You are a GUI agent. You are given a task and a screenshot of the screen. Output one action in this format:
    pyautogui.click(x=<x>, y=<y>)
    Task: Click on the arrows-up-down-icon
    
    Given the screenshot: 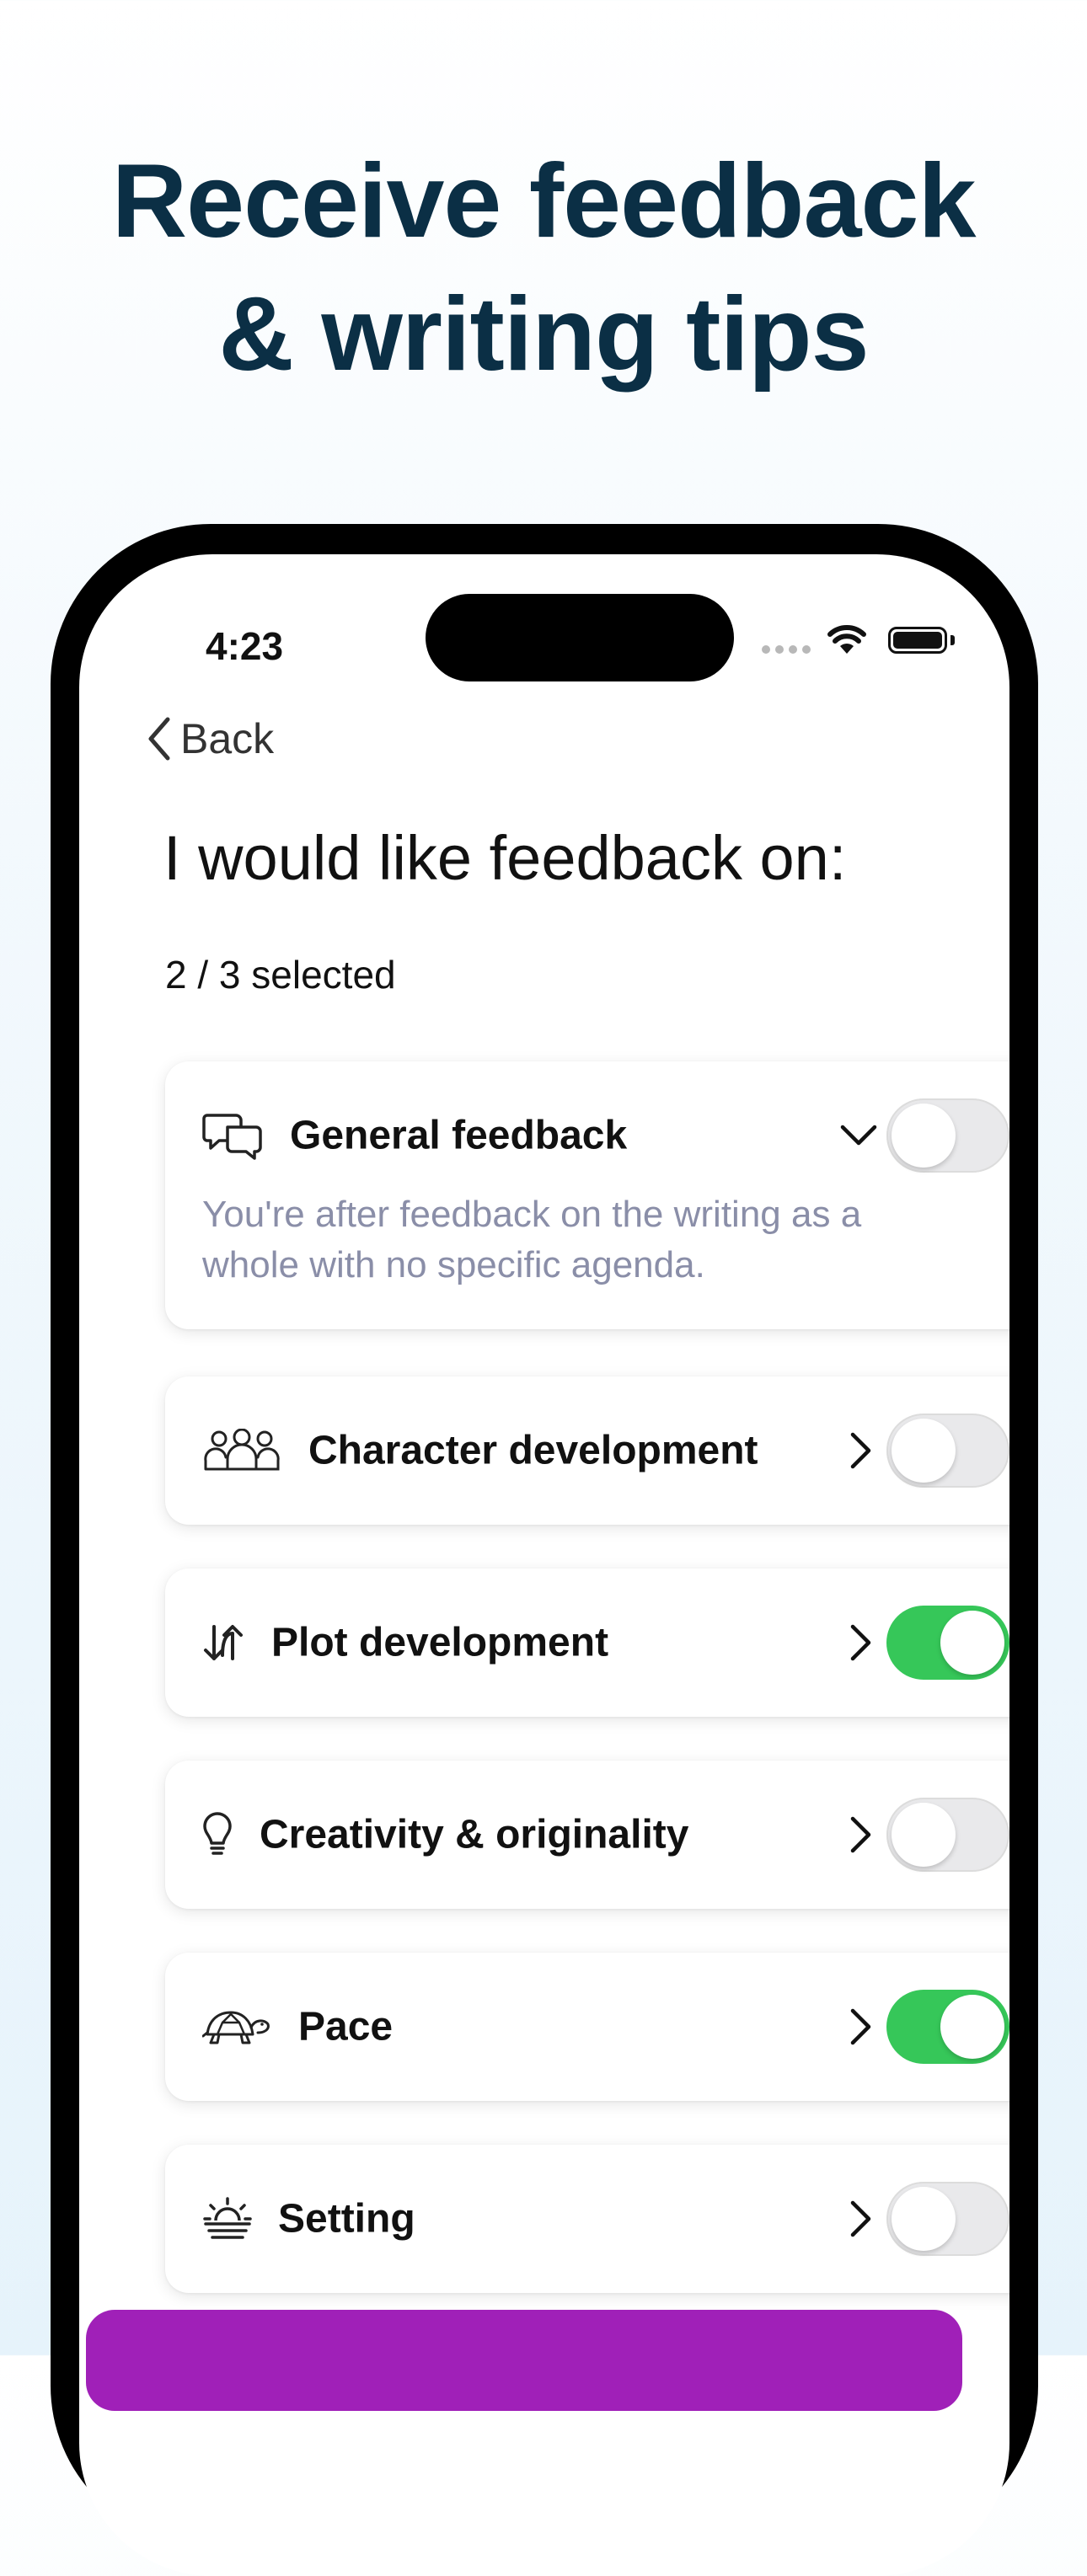 What is the action you would take?
    pyautogui.click(x=223, y=1642)
    